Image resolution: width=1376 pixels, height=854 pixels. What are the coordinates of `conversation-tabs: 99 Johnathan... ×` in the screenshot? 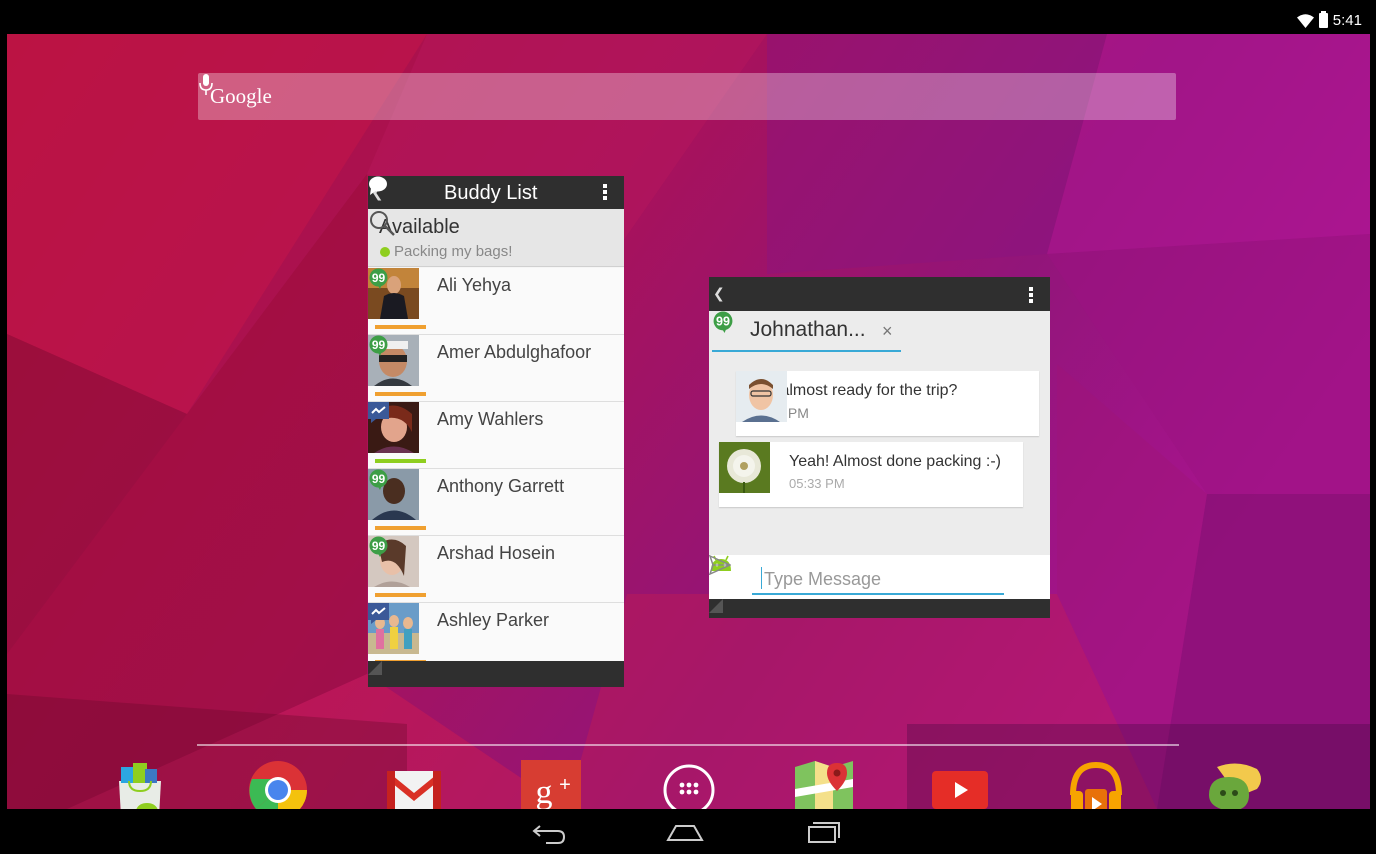 It's located at (879, 331).